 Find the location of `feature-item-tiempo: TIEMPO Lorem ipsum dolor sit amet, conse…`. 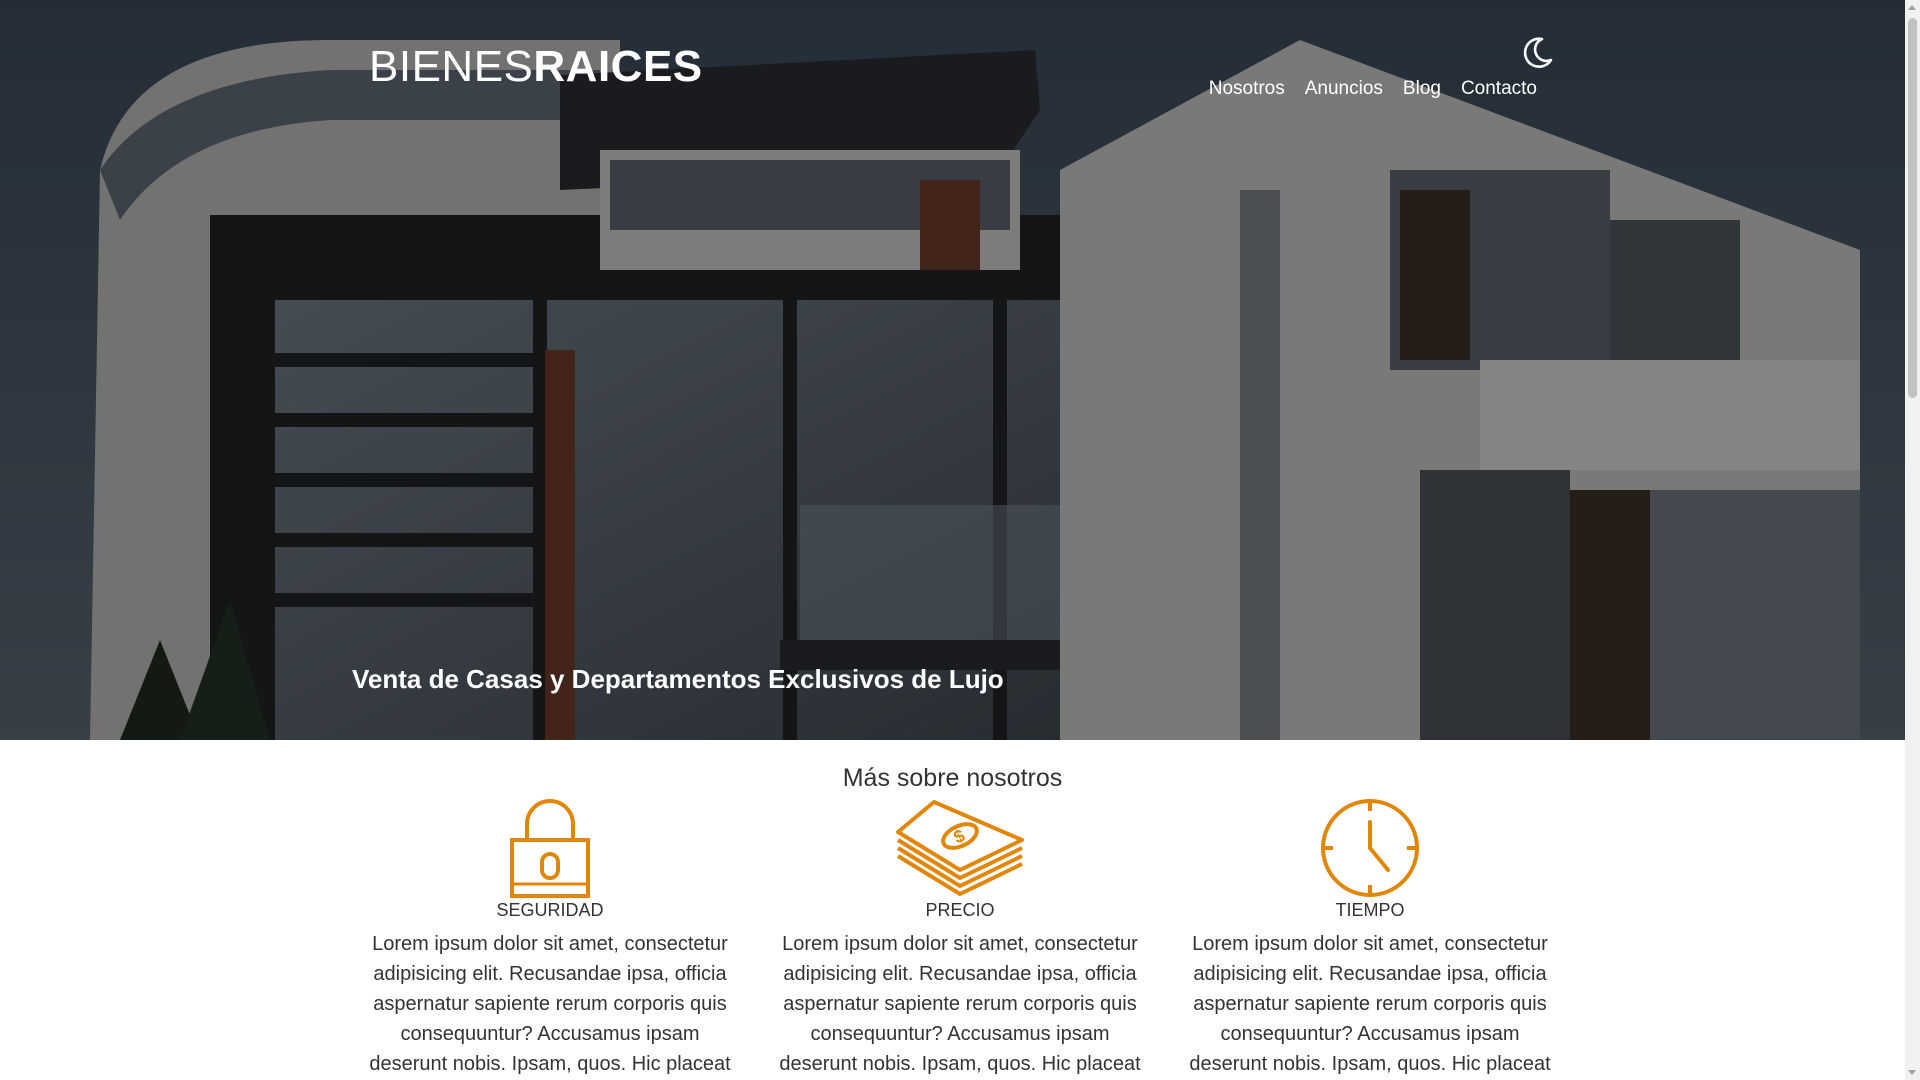

feature-item-tiempo: TIEMPO Lorem ipsum dolor sit amet, conse… is located at coordinates (1370, 939).